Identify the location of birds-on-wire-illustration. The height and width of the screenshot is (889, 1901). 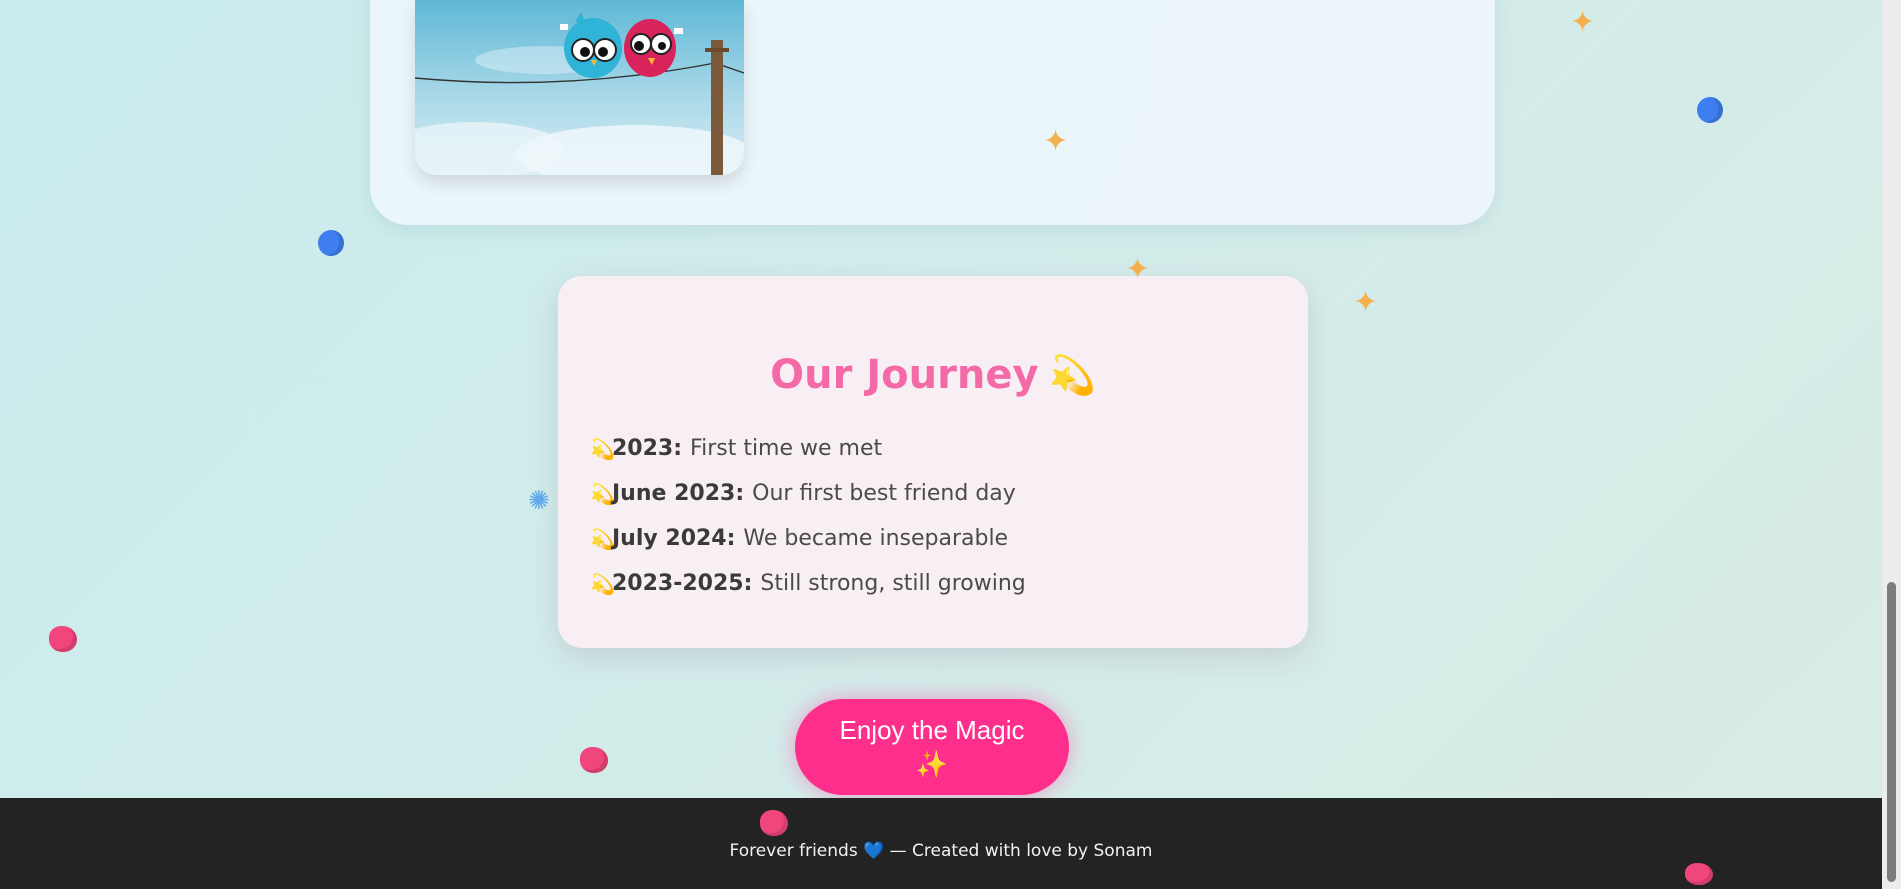
(579, 87).